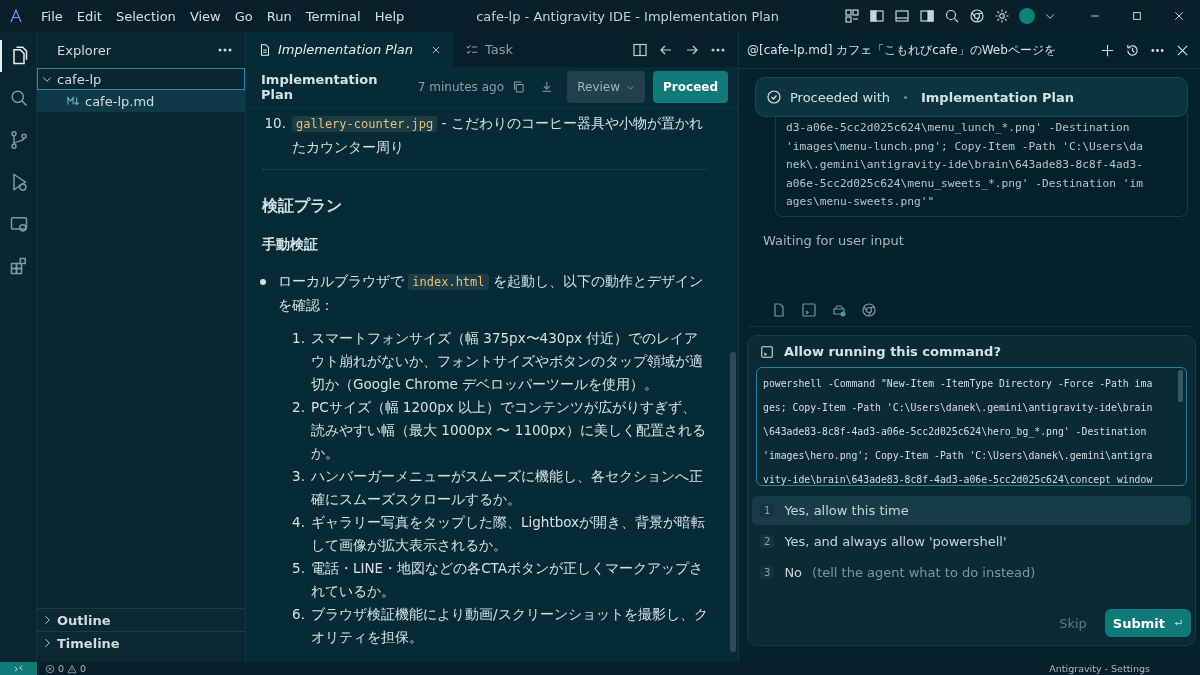 Image resolution: width=1200 pixels, height=675 pixels. Describe the element at coordinates (141, 79) in the screenshot. I see `tree-item: cafe-lp` at that location.